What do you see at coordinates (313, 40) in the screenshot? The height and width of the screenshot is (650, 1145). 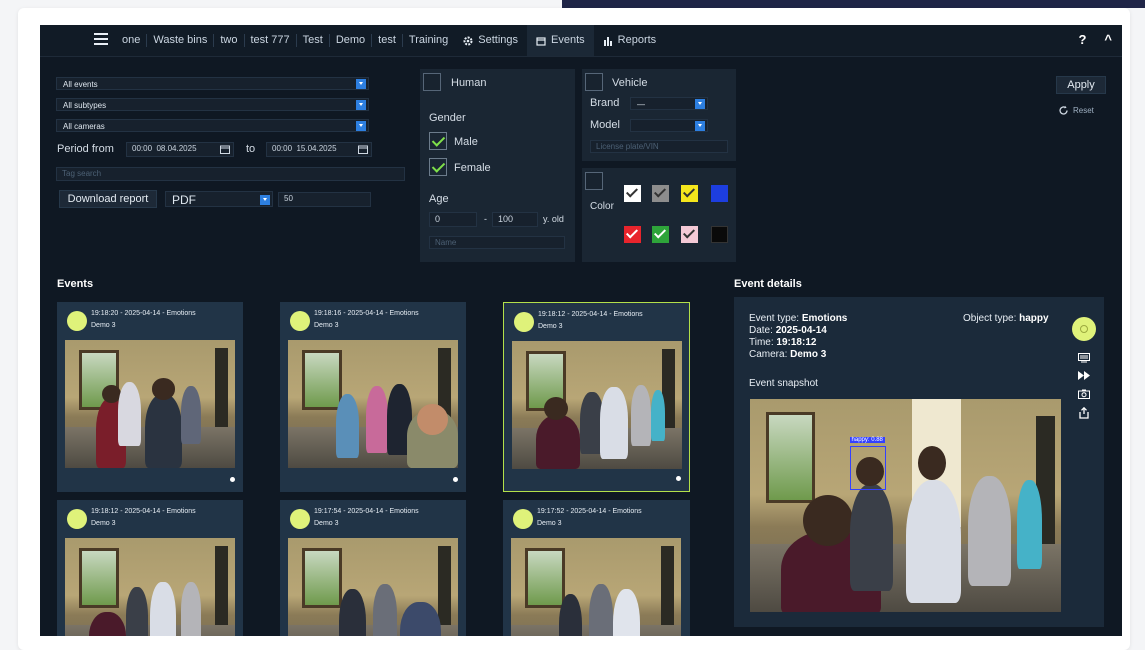 I see `tab-test: Test` at bounding box center [313, 40].